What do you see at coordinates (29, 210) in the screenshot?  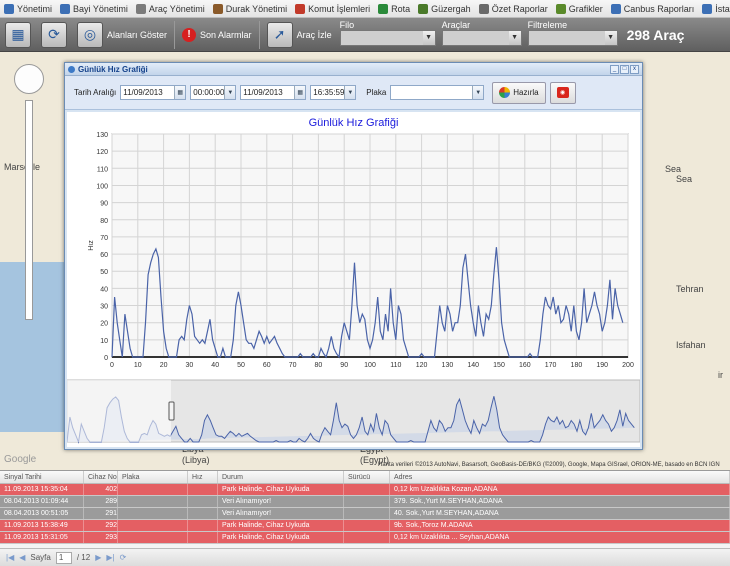 I see `map-zoom-slider` at bounding box center [29, 210].